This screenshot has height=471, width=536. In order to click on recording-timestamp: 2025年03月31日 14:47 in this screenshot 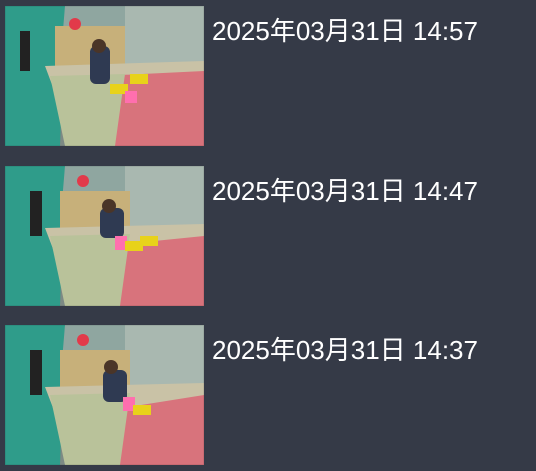, I will do `click(345, 191)`.